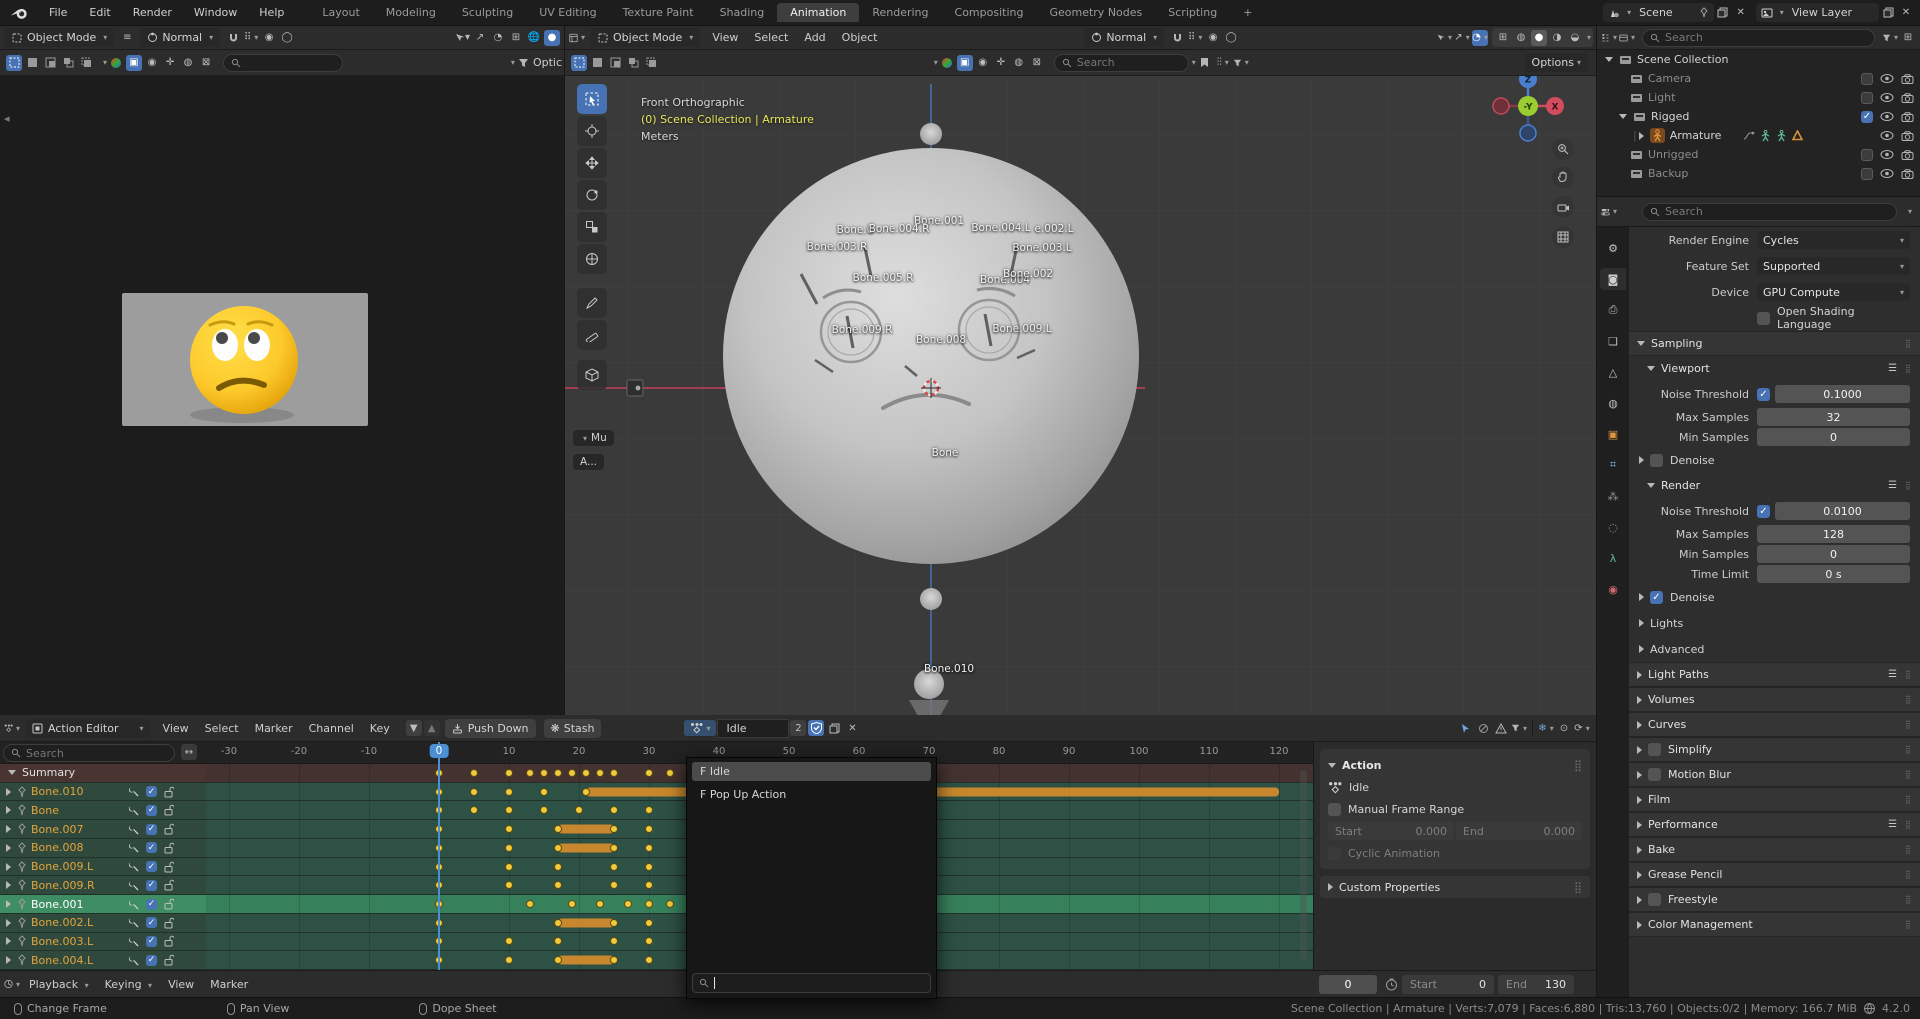  Describe the element at coordinates (1842, 394) in the screenshot. I see `noise-threshold-field: 0.1000` at that location.